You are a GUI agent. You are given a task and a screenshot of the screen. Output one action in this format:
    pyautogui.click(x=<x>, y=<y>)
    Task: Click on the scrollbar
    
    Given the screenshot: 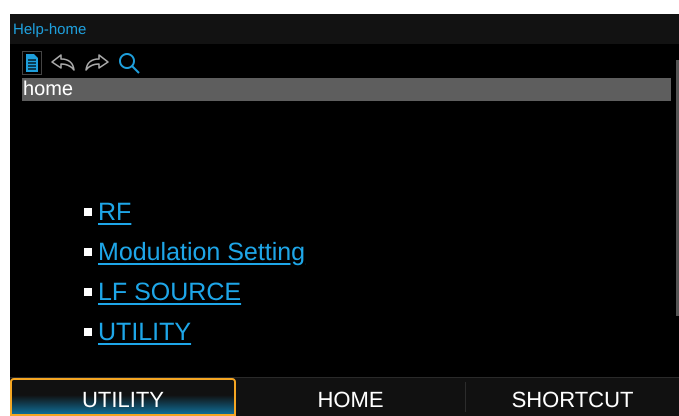 What is the action you would take?
    pyautogui.click(x=677, y=188)
    